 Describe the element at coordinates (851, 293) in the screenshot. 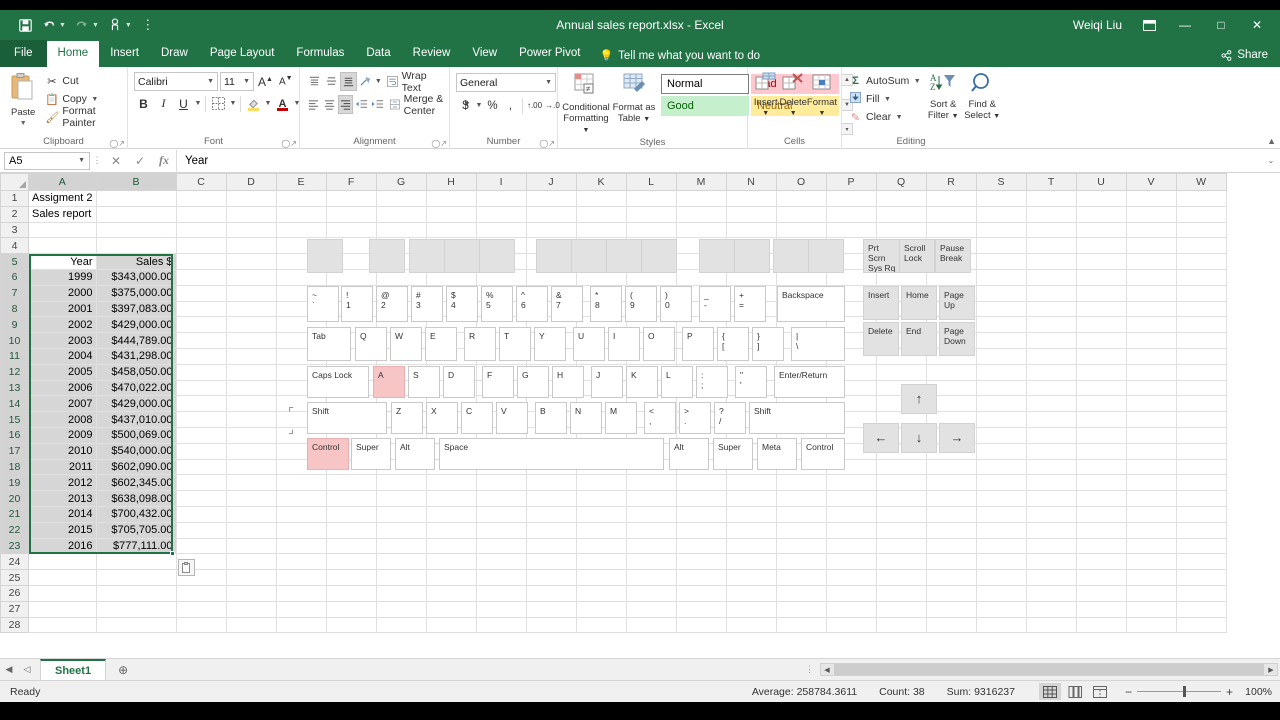

I see `grid-cell-p7` at that location.